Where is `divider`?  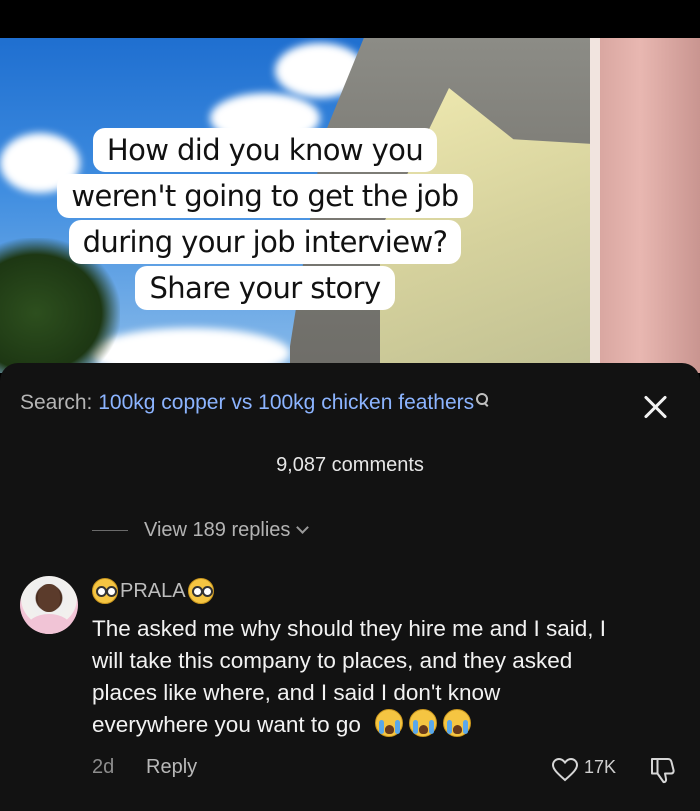 divider is located at coordinates (110, 530).